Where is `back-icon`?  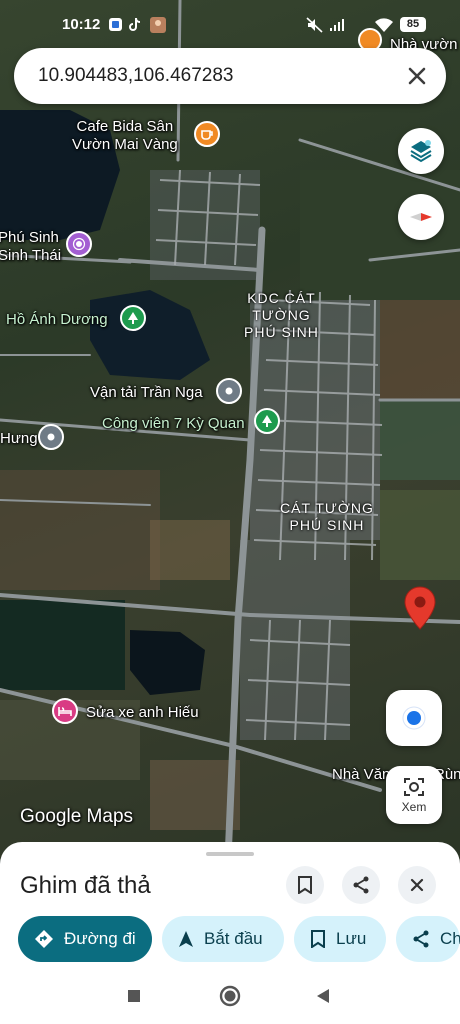
back-icon is located at coordinates (323, 996).